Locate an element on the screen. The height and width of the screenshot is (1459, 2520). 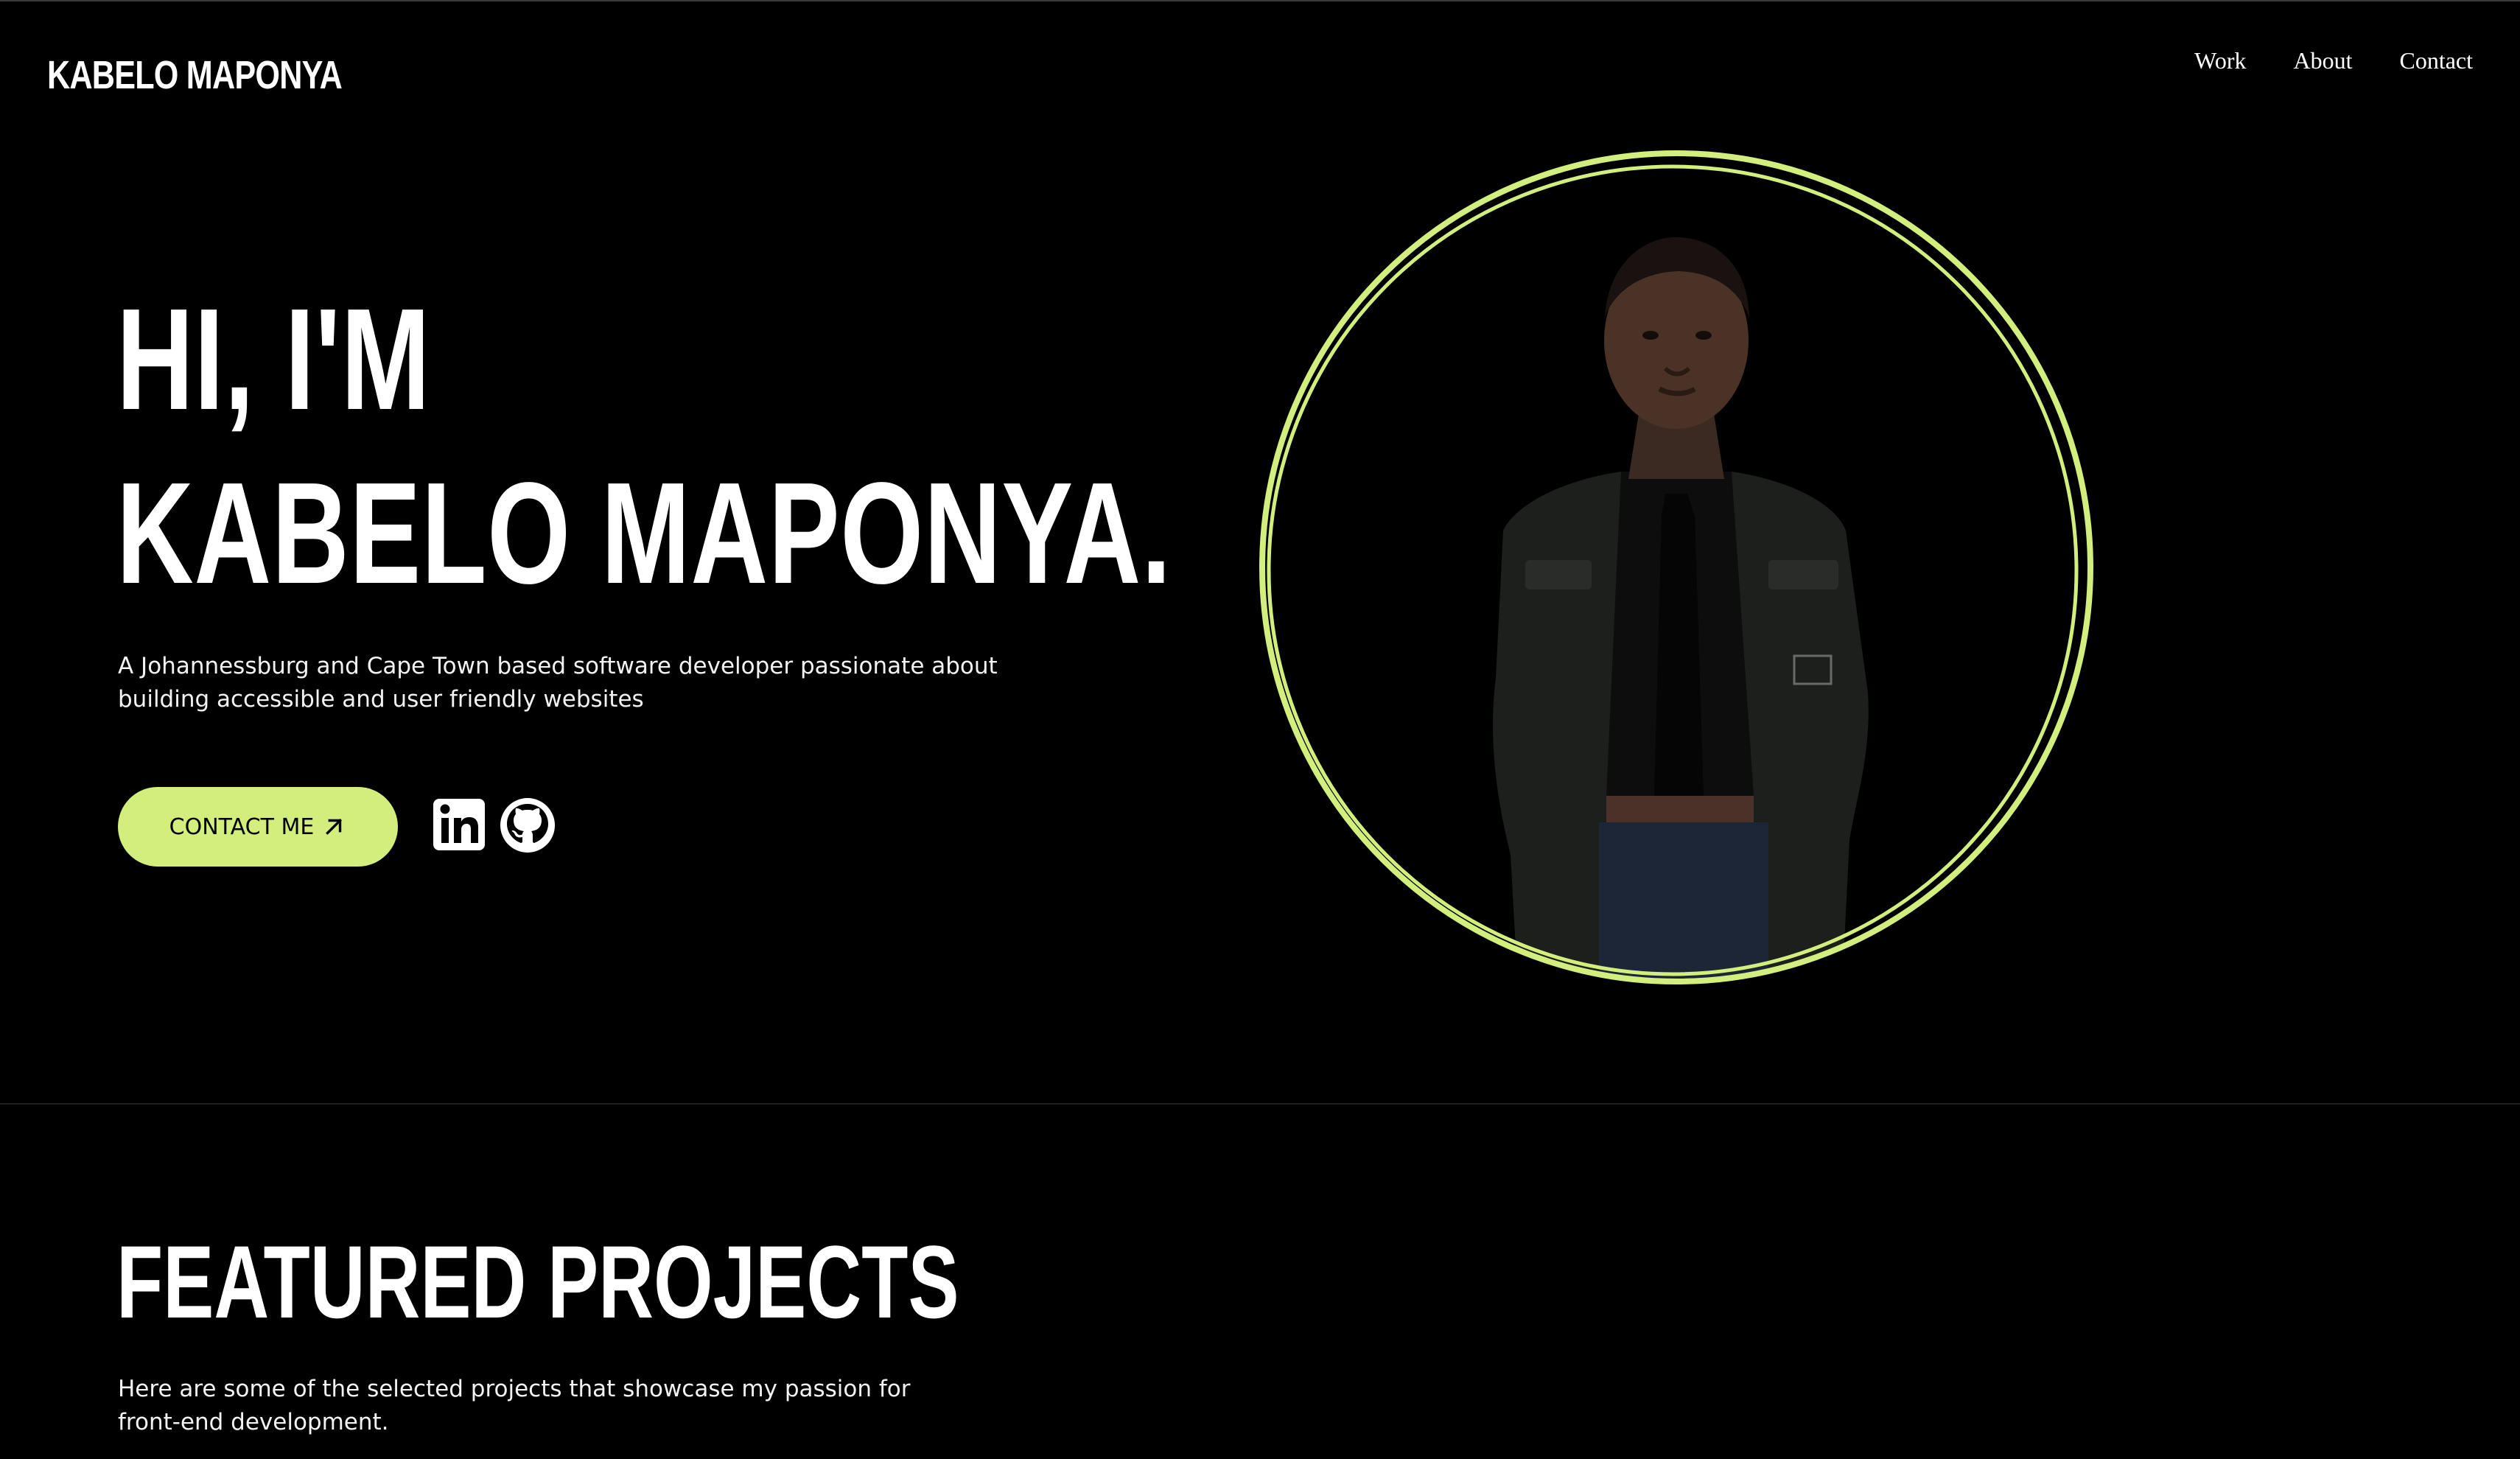
contact-me-button: CONTACT ME is located at coordinates (258, 827).